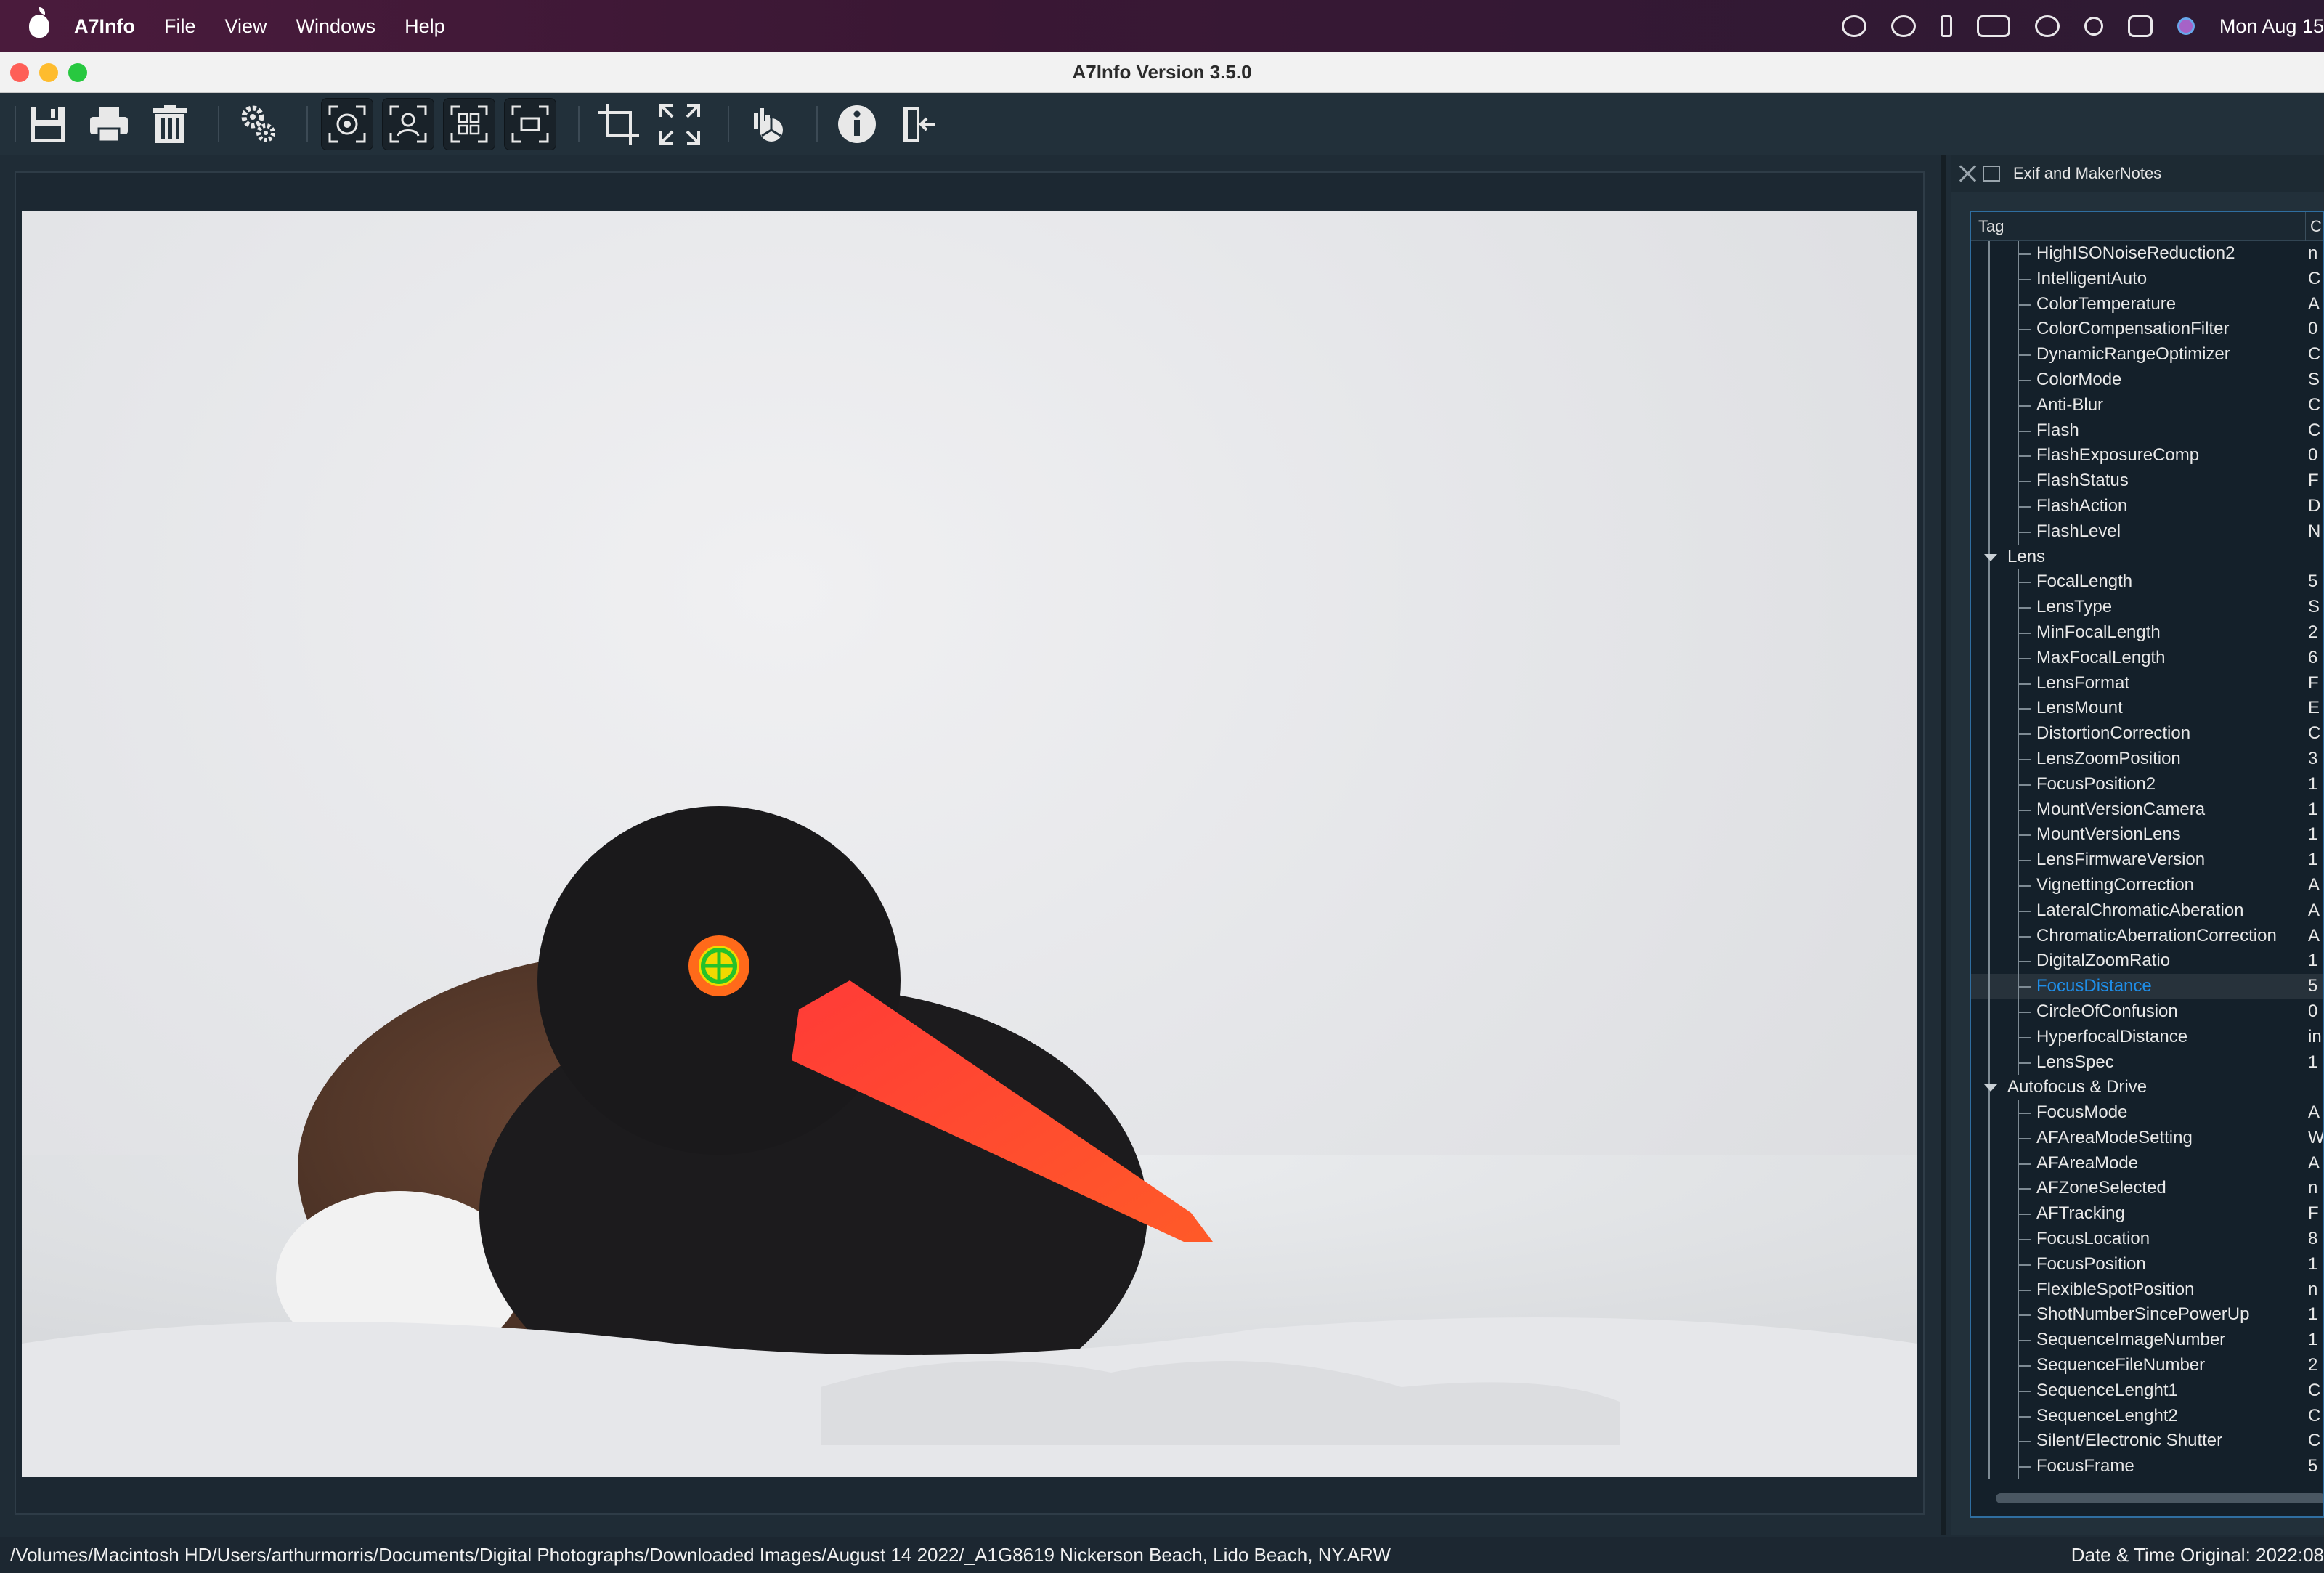  I want to click on tree-row: MinFocalLength 2, so click(2147, 632).